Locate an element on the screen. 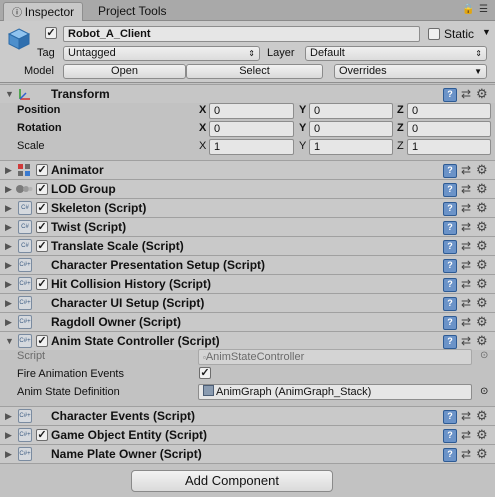 This screenshot has height=497, width=495. menu-icon: ☰ is located at coordinates (483, 9).